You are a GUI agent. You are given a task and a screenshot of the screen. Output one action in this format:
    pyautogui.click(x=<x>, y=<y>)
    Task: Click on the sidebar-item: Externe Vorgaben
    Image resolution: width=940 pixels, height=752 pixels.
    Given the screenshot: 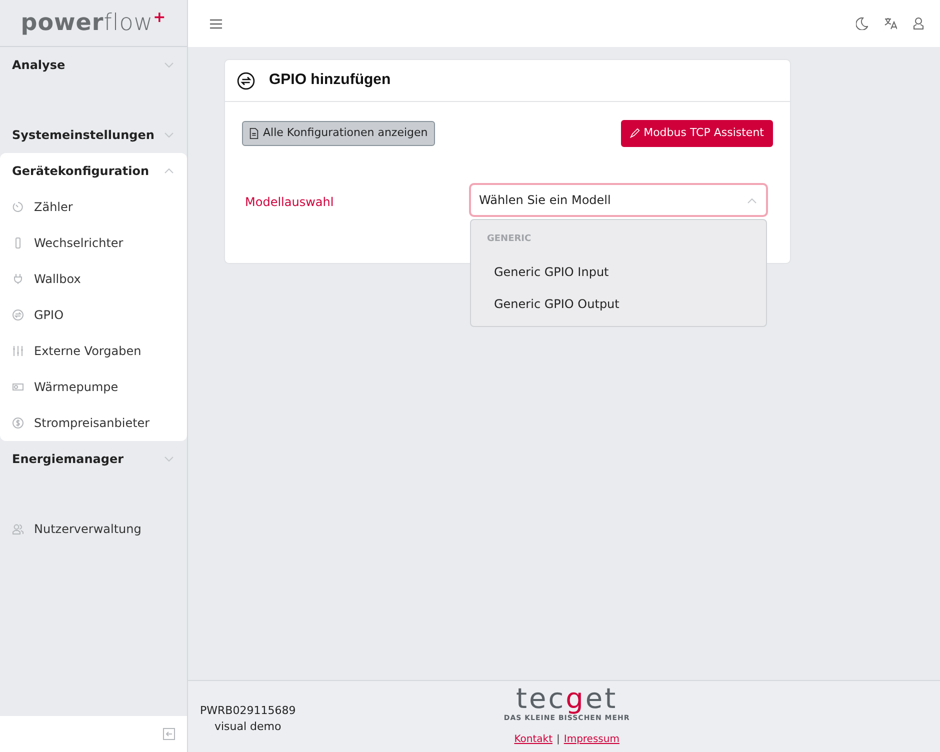 What is the action you would take?
    pyautogui.click(x=93, y=351)
    